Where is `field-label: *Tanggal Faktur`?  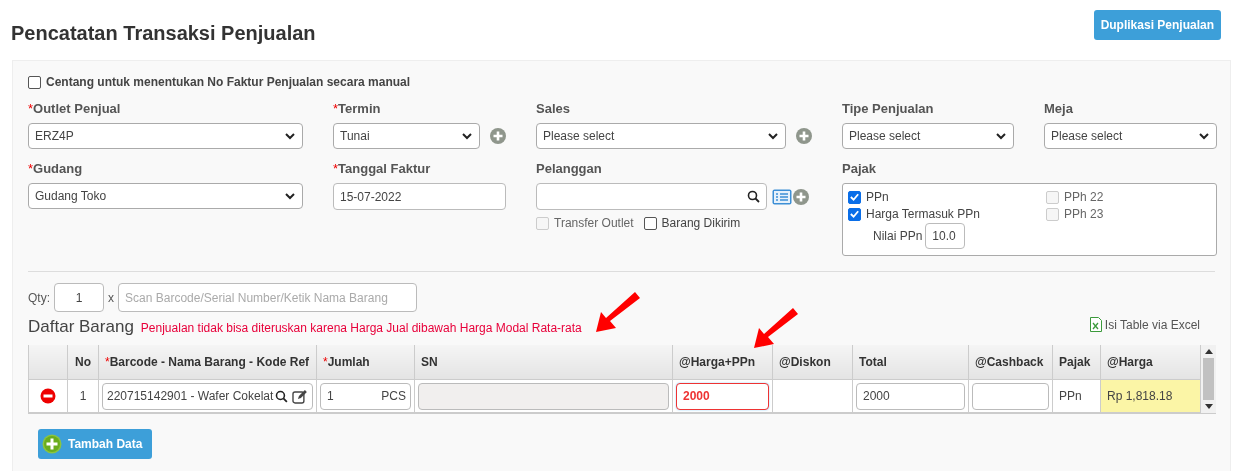 field-label: *Tanggal Faktur is located at coordinates (382, 168).